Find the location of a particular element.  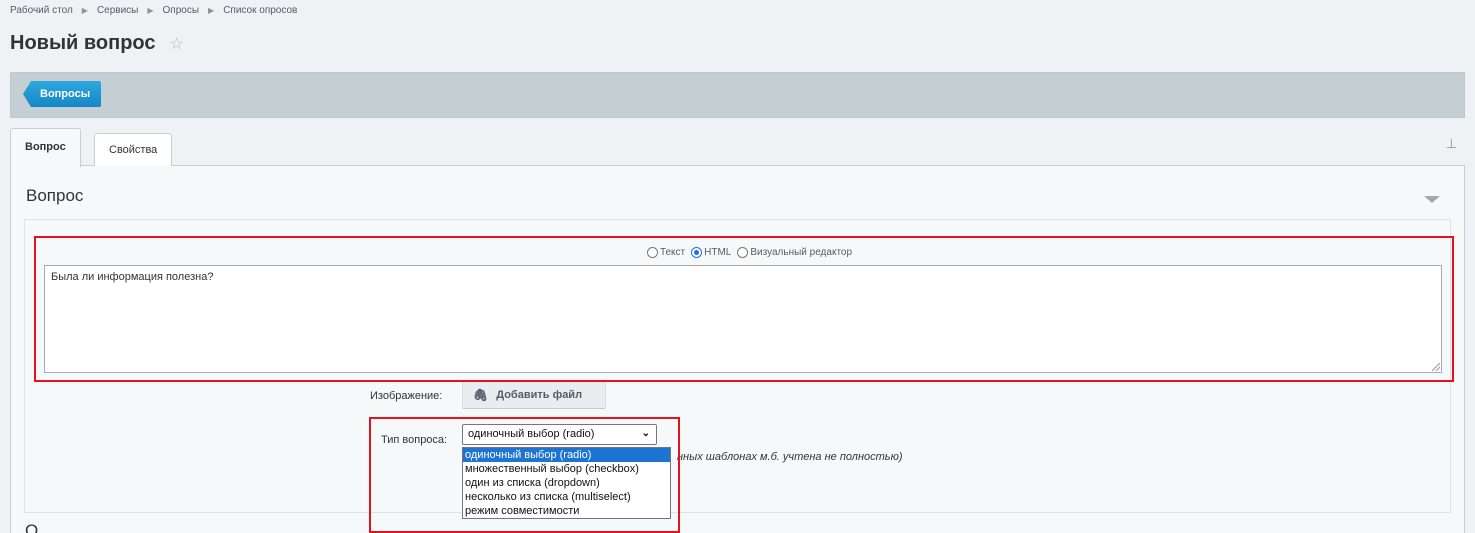

mode-text-option: Текст is located at coordinates (666, 252).